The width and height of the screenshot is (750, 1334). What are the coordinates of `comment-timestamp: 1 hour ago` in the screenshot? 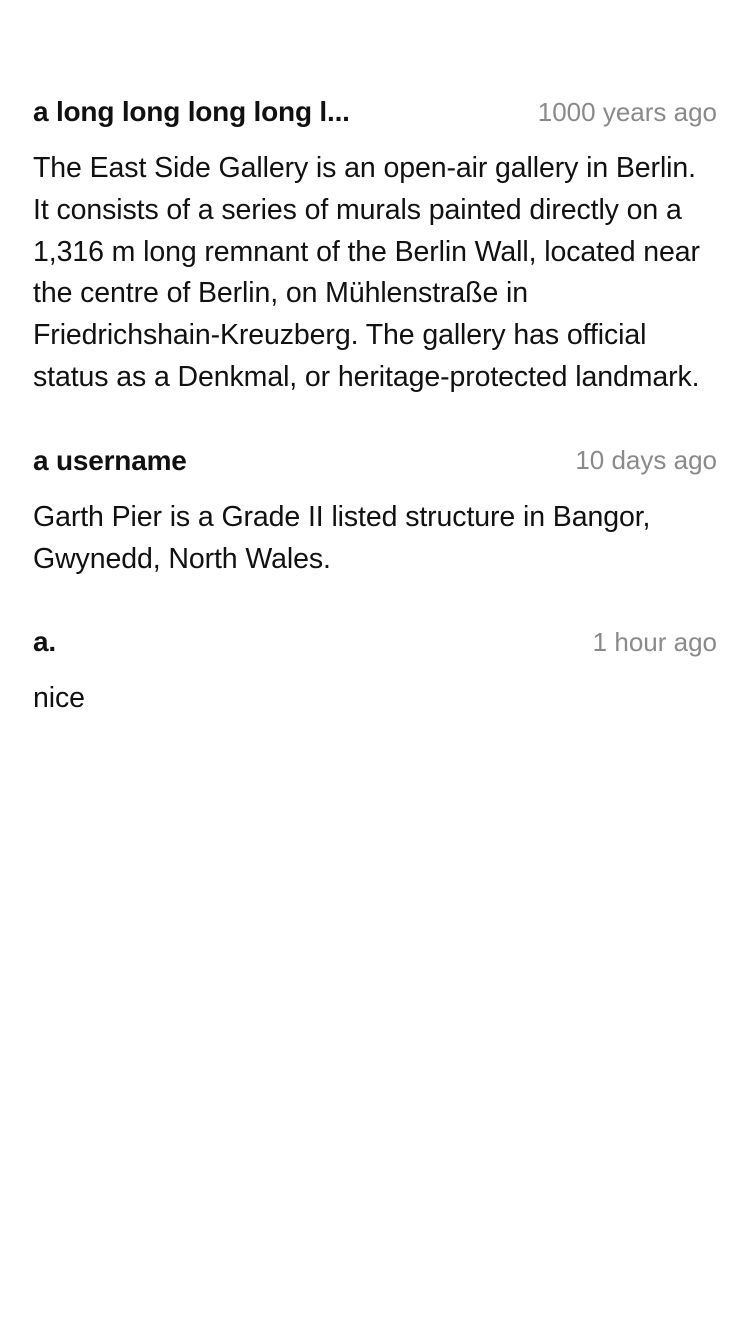 It's located at (654, 641).